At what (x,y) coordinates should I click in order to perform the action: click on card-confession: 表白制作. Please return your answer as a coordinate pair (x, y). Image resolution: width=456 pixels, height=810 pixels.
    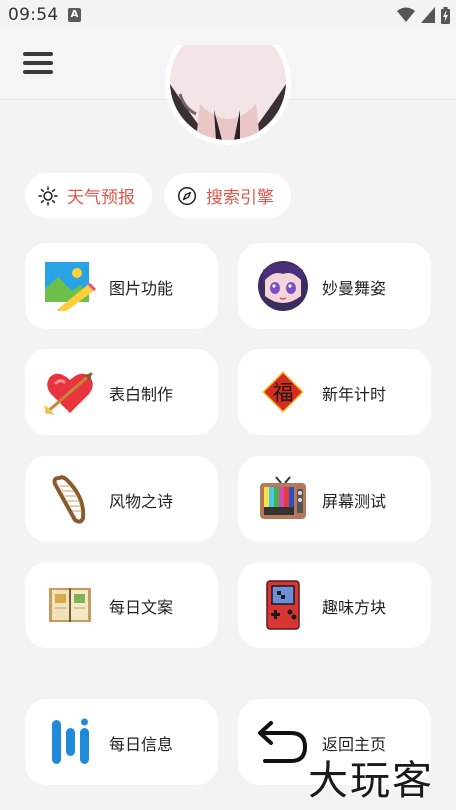
    Looking at the image, I should click on (121, 392).